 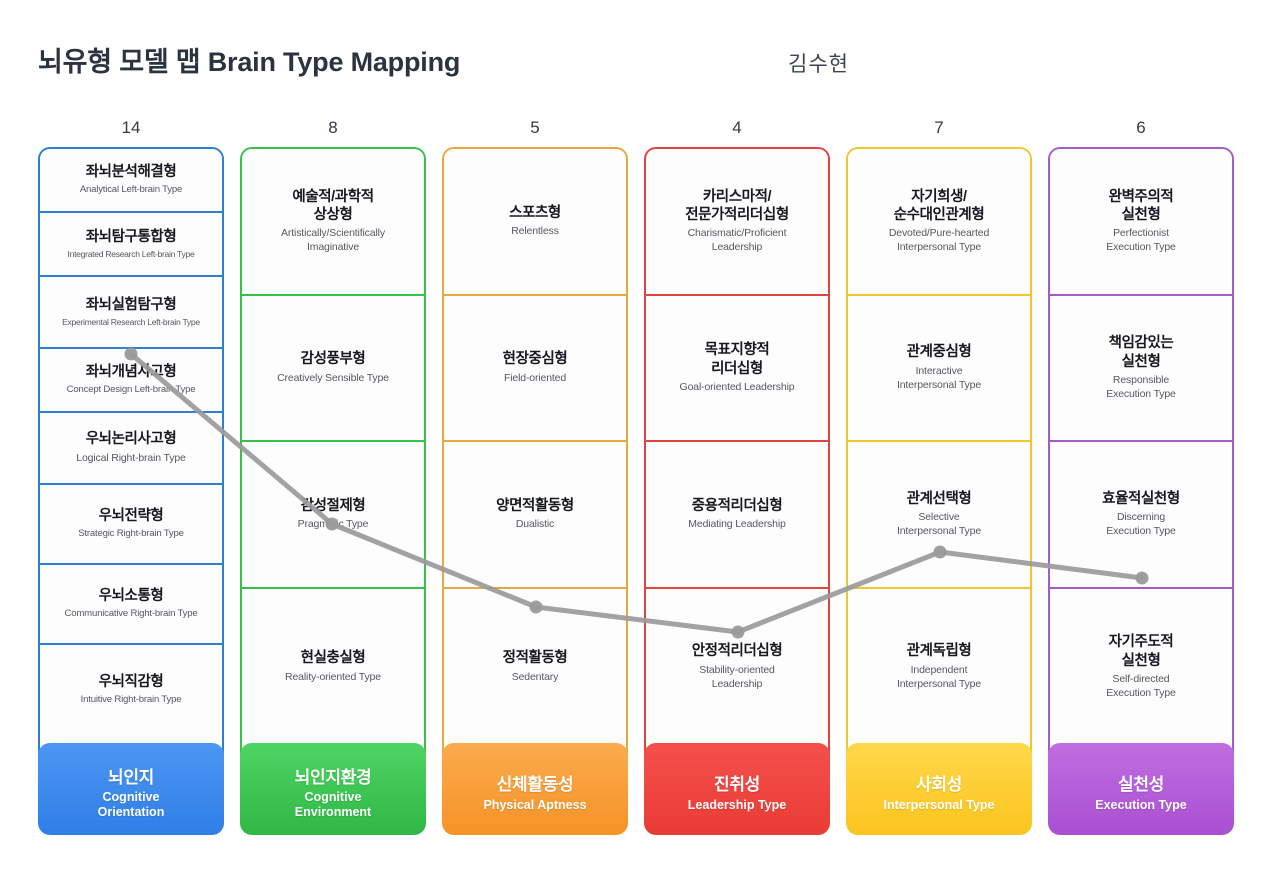 I want to click on column-score-6: 6, so click(x=1141, y=127).